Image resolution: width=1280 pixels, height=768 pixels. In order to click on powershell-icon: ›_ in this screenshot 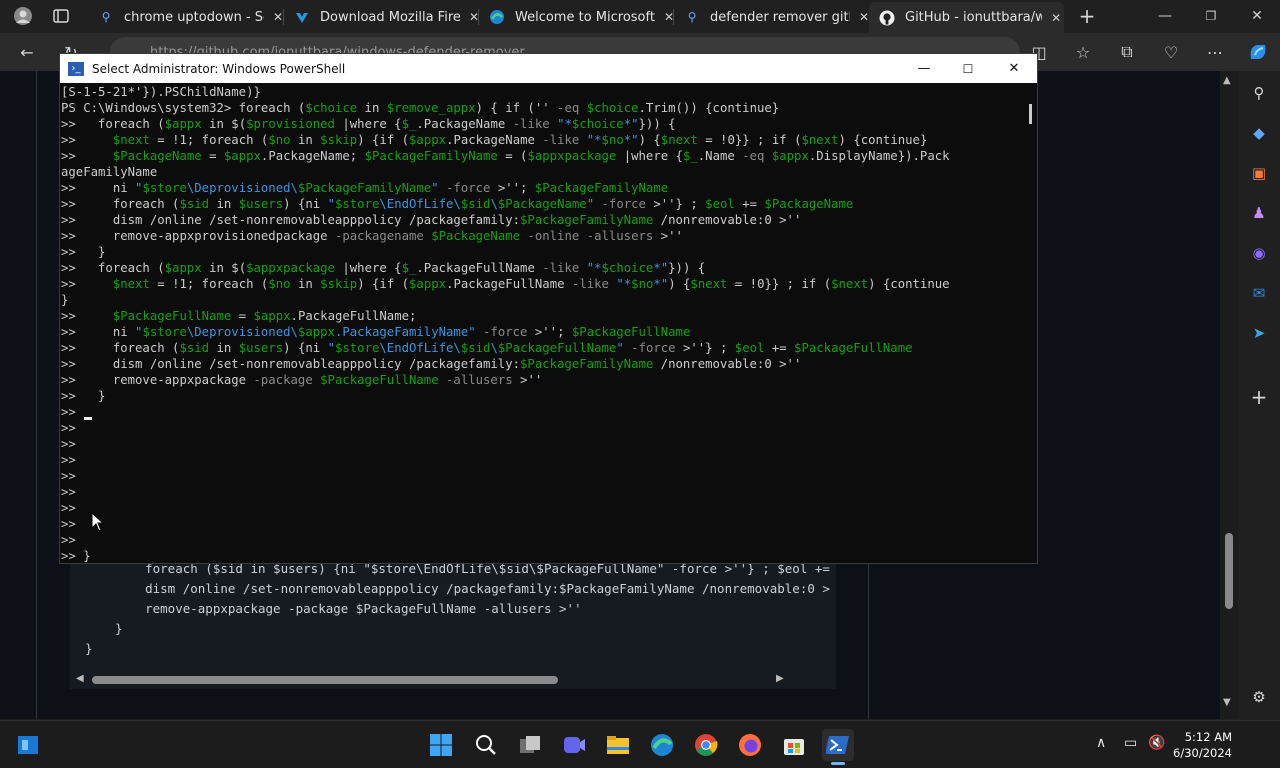, I will do `click(76, 68)`.